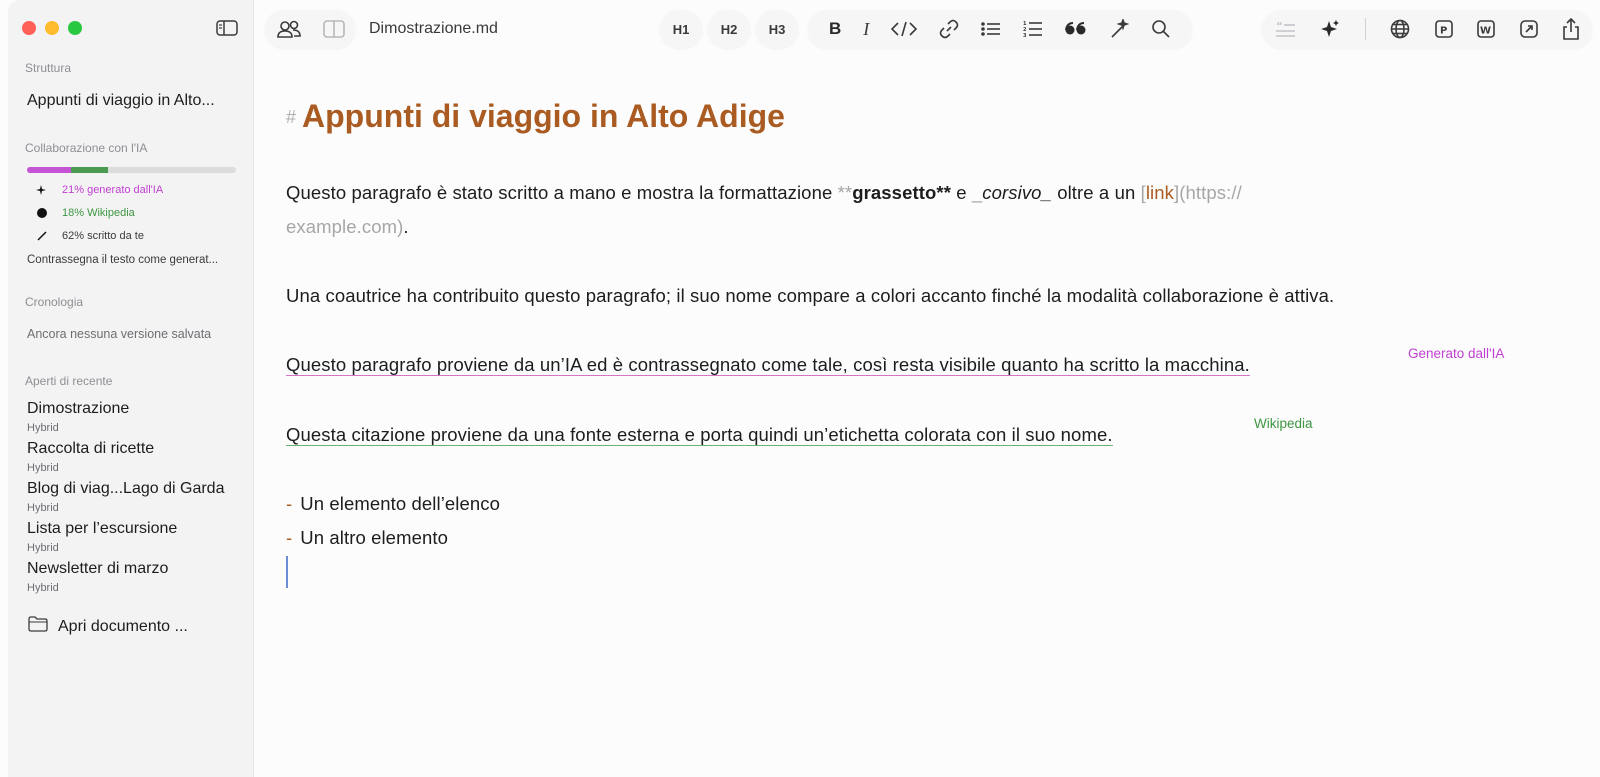 The image size is (1600, 777). Describe the element at coordinates (291, 117) in the screenshot. I see `heading-markdown-hash: #` at that location.